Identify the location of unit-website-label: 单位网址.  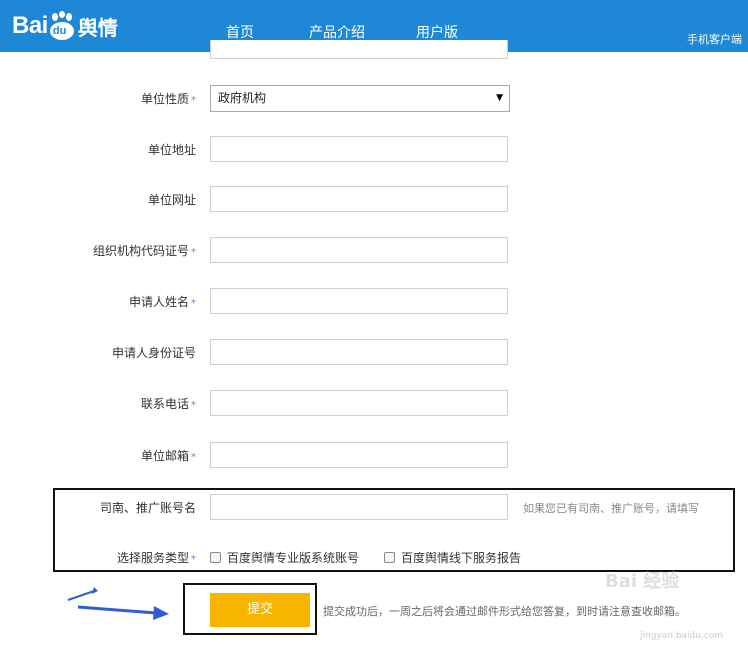
(171, 200).